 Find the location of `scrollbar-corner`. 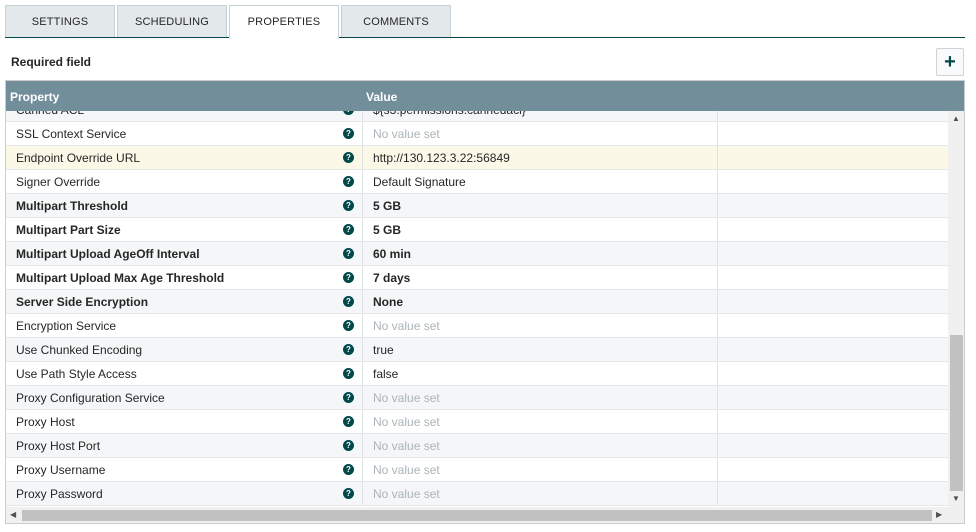

scrollbar-corner is located at coordinates (956, 515).